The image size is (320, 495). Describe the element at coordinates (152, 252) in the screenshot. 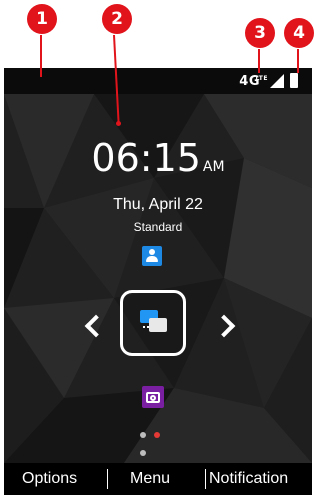

I see `contacts-icon-head` at that location.